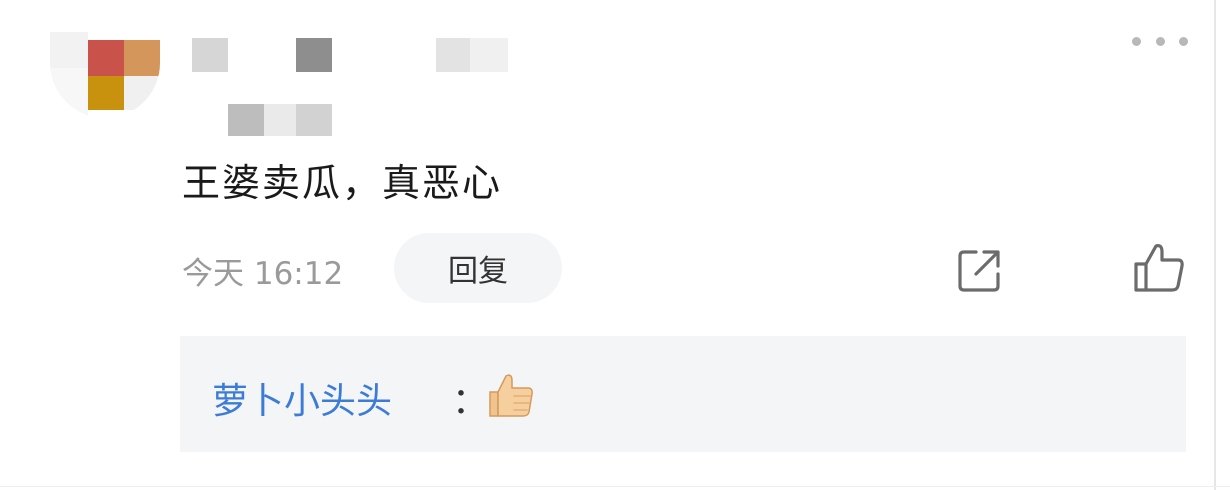 The width and height of the screenshot is (1230, 490). I want to click on thumbs-up-emoji-icon, so click(511, 395).